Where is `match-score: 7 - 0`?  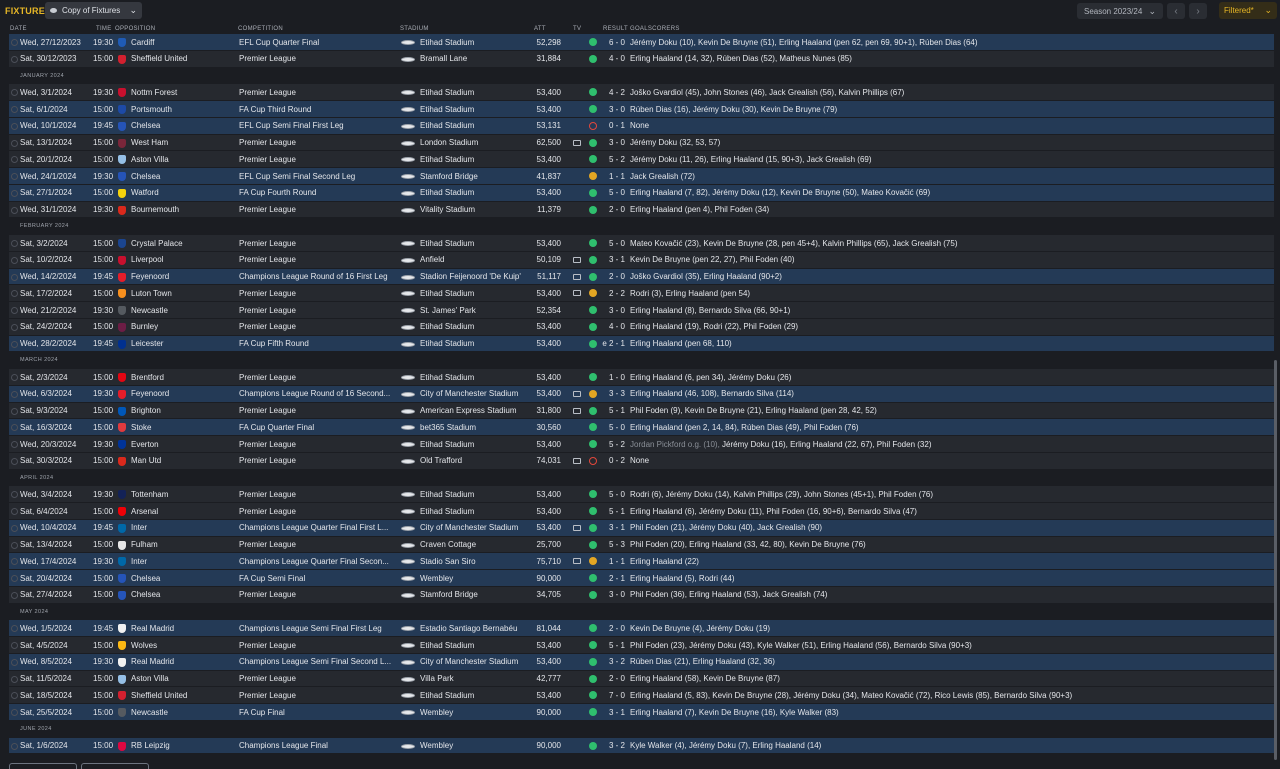 match-score: 7 - 0 is located at coordinates (612, 695).